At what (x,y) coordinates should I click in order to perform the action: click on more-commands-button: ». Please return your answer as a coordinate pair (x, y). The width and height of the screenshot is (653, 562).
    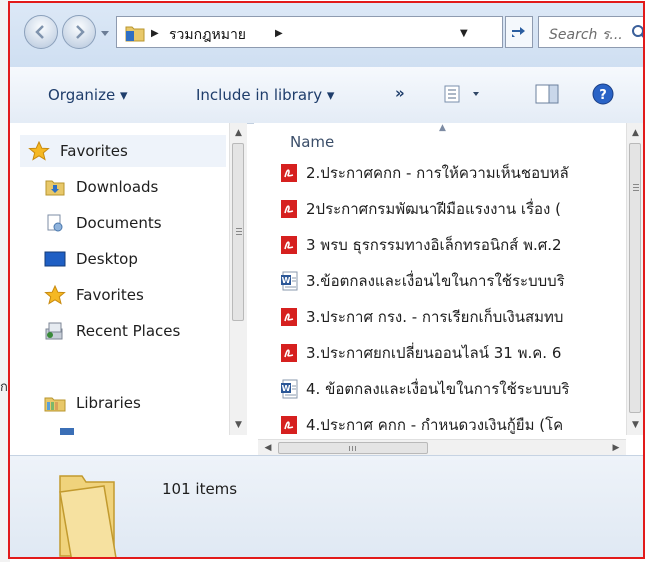
    Looking at the image, I should click on (400, 93).